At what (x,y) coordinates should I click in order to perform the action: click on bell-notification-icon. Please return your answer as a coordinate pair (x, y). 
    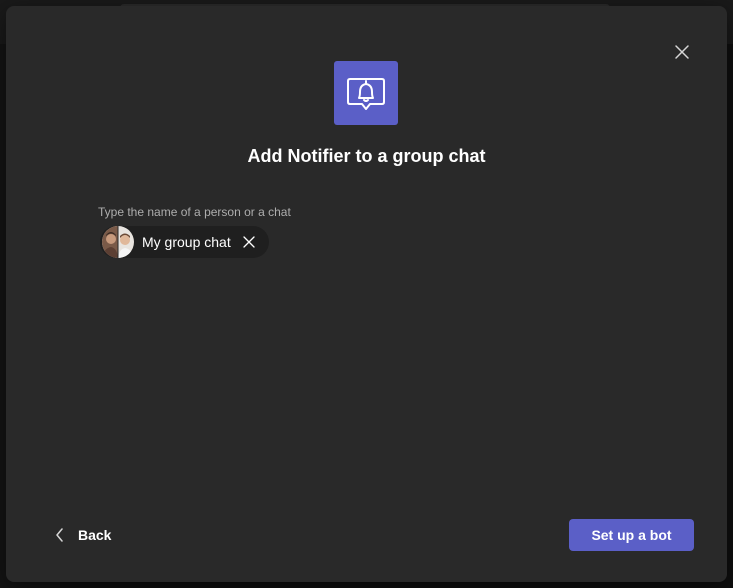
    Looking at the image, I should click on (366, 94).